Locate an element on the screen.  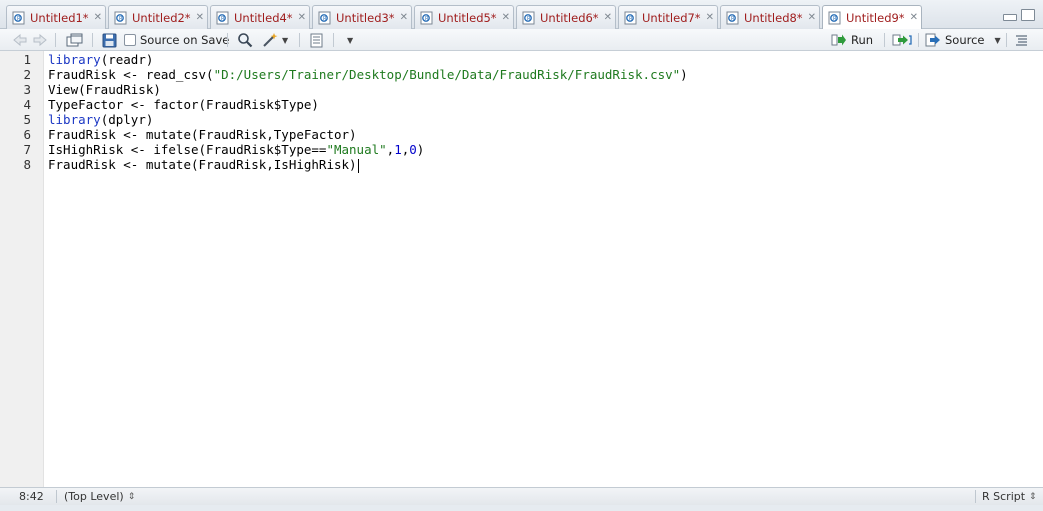
tab-untitled8: R Untitled8* ✕ is located at coordinates (770, 17).